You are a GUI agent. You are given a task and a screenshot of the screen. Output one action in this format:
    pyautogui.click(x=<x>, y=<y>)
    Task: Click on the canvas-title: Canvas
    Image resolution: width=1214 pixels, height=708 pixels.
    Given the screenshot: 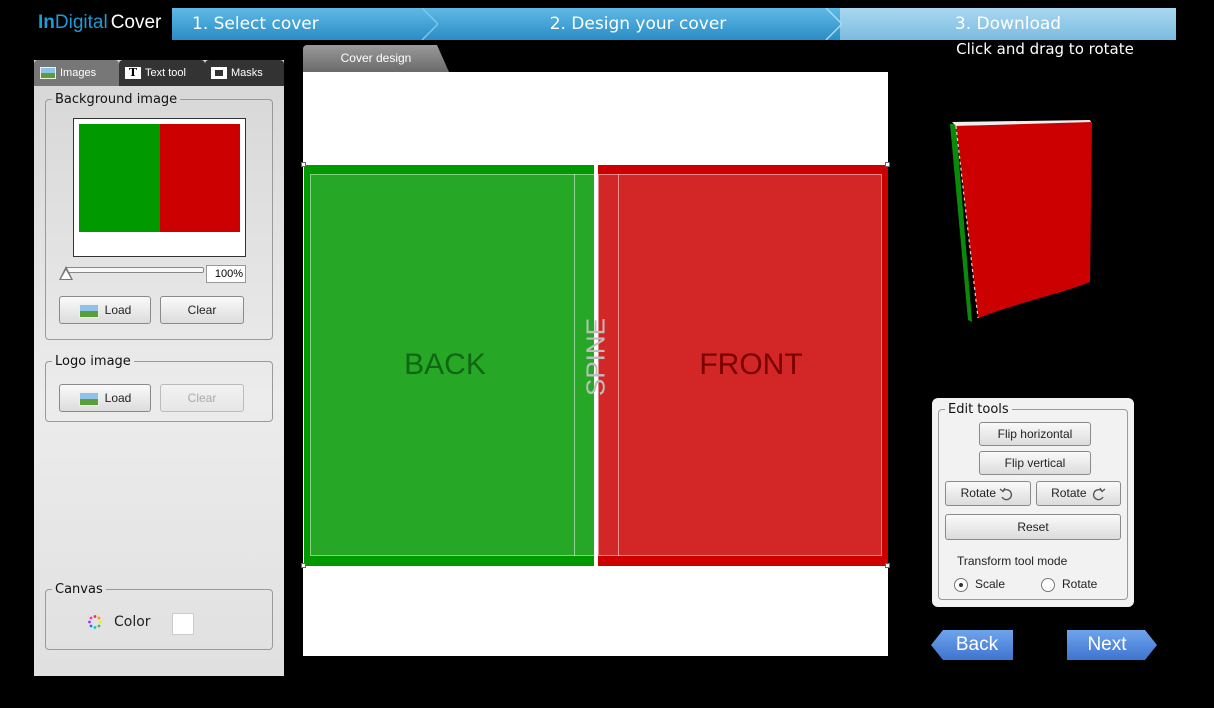 What is the action you would take?
    pyautogui.click(x=79, y=589)
    